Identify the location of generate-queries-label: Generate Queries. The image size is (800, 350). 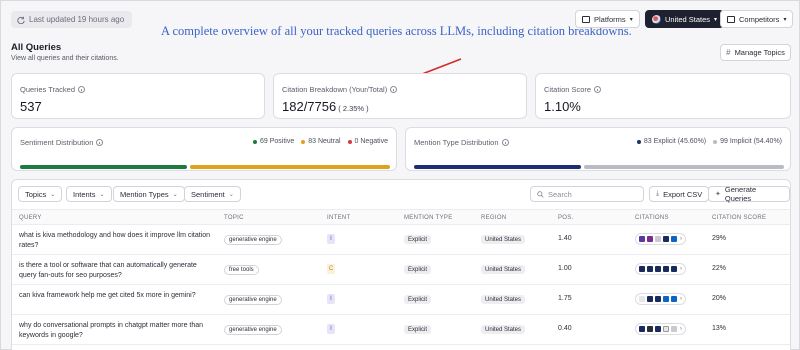
(740, 194).